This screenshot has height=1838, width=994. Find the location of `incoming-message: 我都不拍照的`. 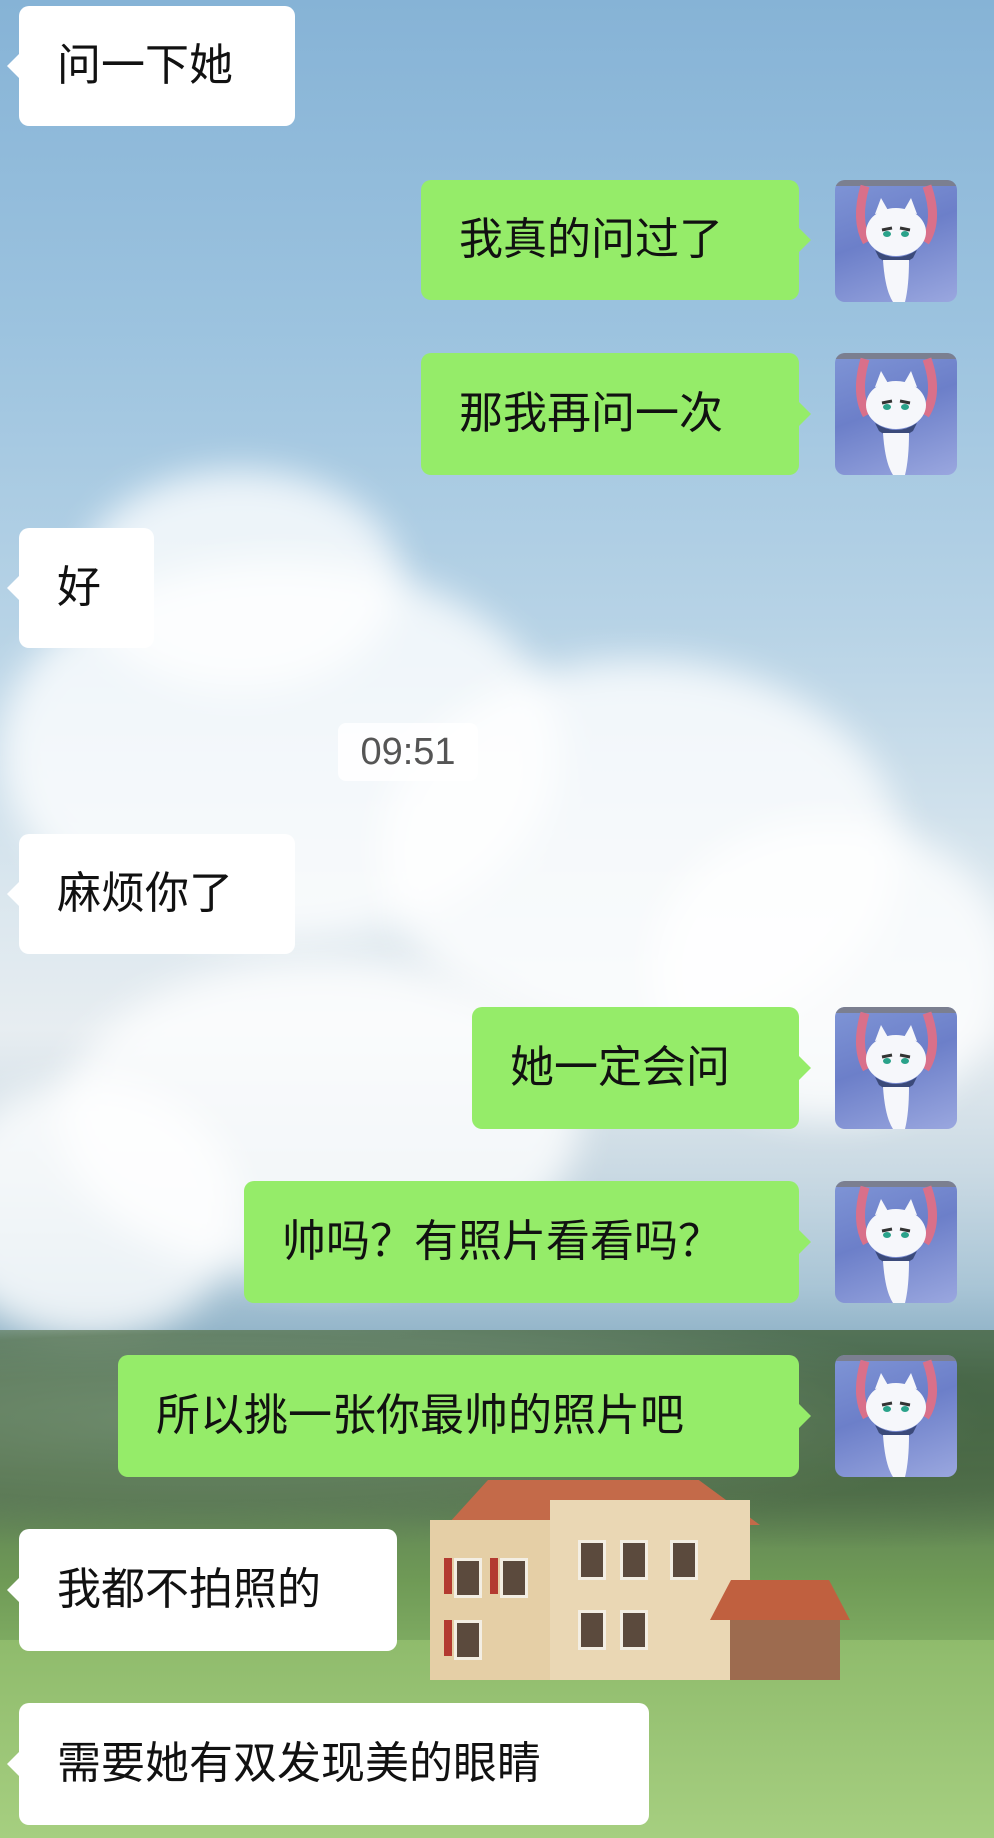

incoming-message: 我都不拍照的 is located at coordinates (202, 1590).